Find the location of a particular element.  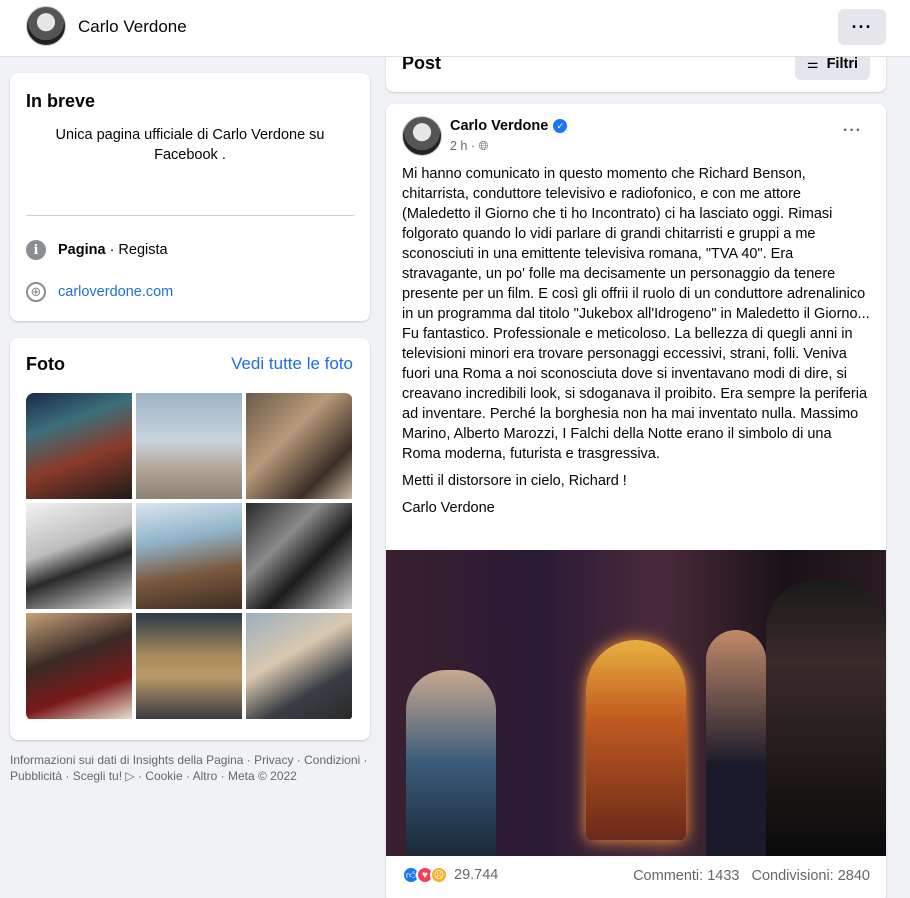

page-category-row: i Pagina · Regista is located at coordinates (97, 250).